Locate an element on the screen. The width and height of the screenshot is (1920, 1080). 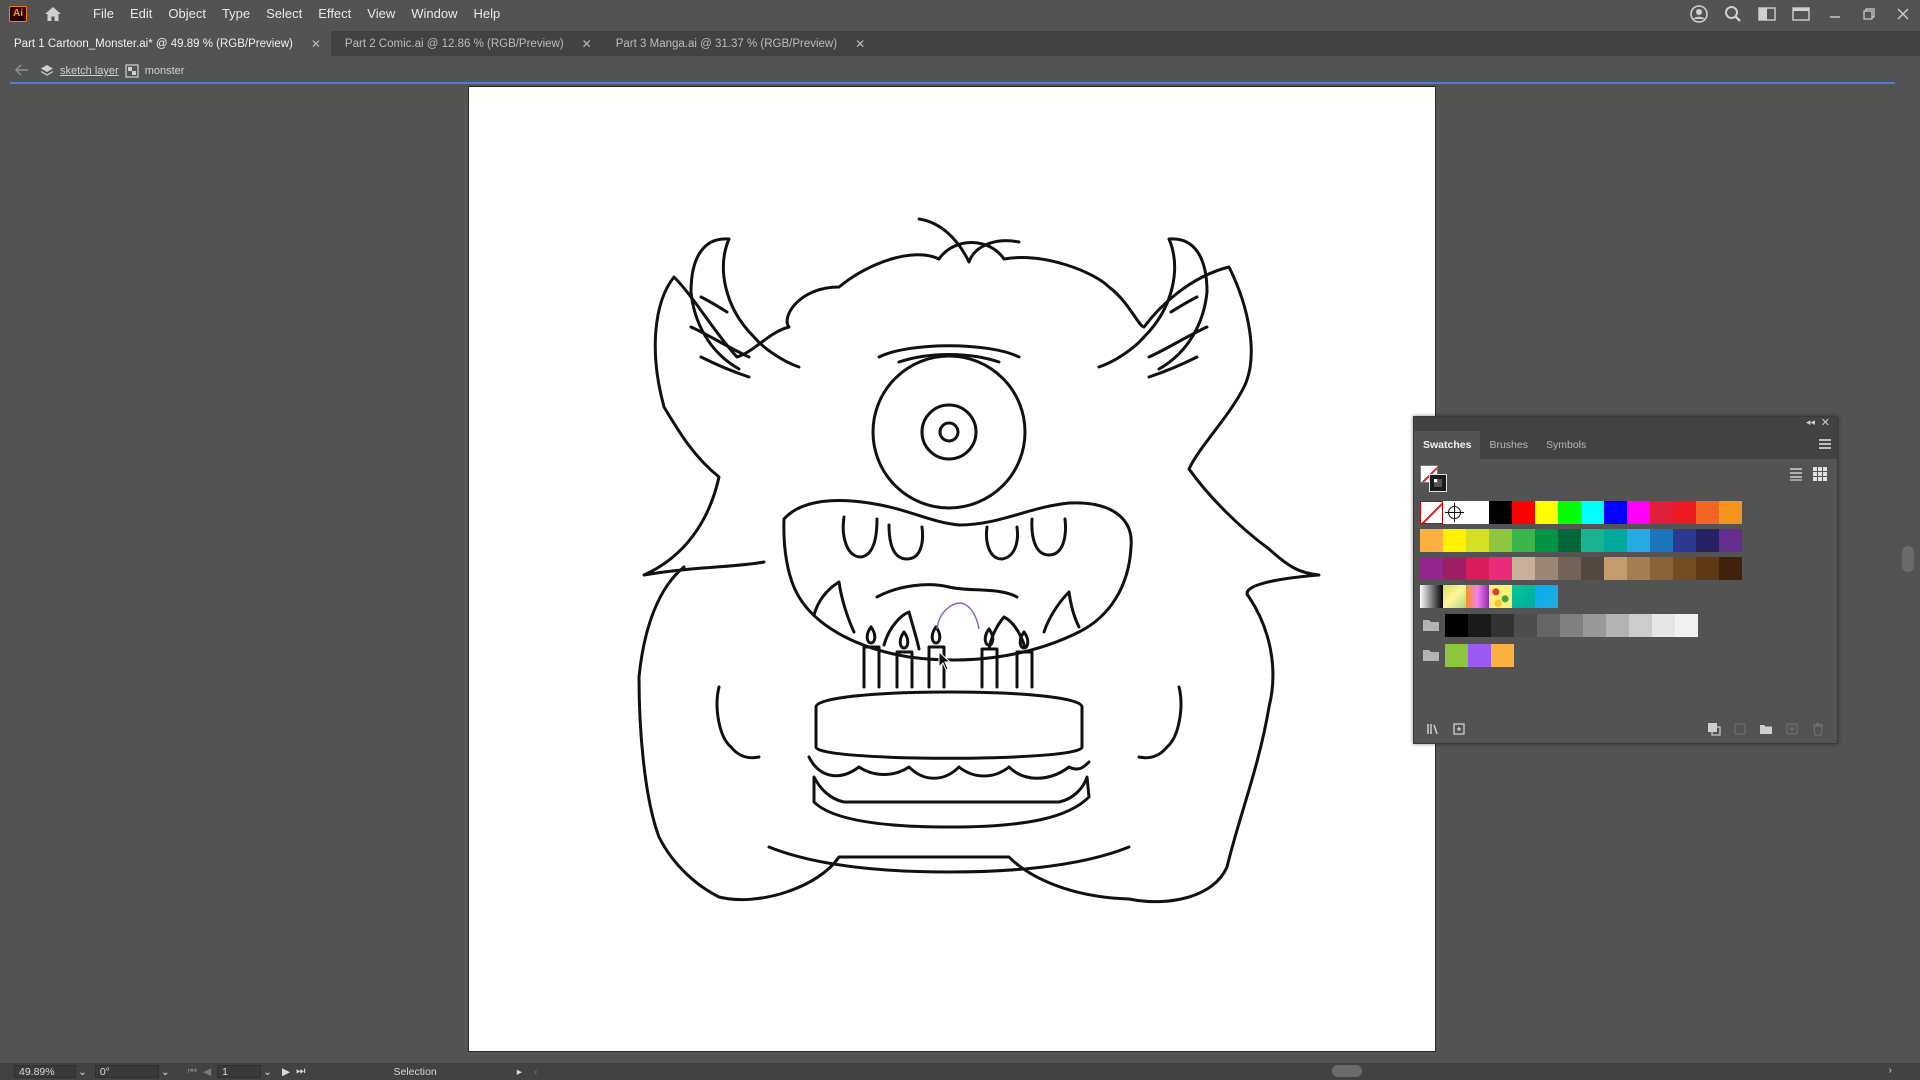
stroke-swatch is located at coordinates (1438, 483).